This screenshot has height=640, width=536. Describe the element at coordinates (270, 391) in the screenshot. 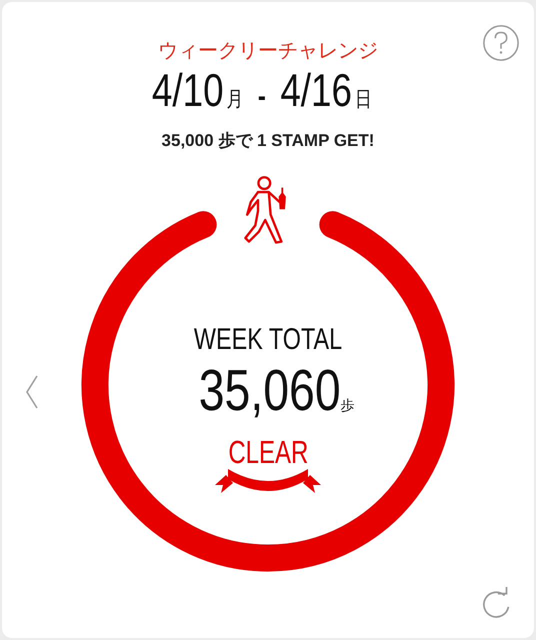

I see `step-total: 35,060` at that location.